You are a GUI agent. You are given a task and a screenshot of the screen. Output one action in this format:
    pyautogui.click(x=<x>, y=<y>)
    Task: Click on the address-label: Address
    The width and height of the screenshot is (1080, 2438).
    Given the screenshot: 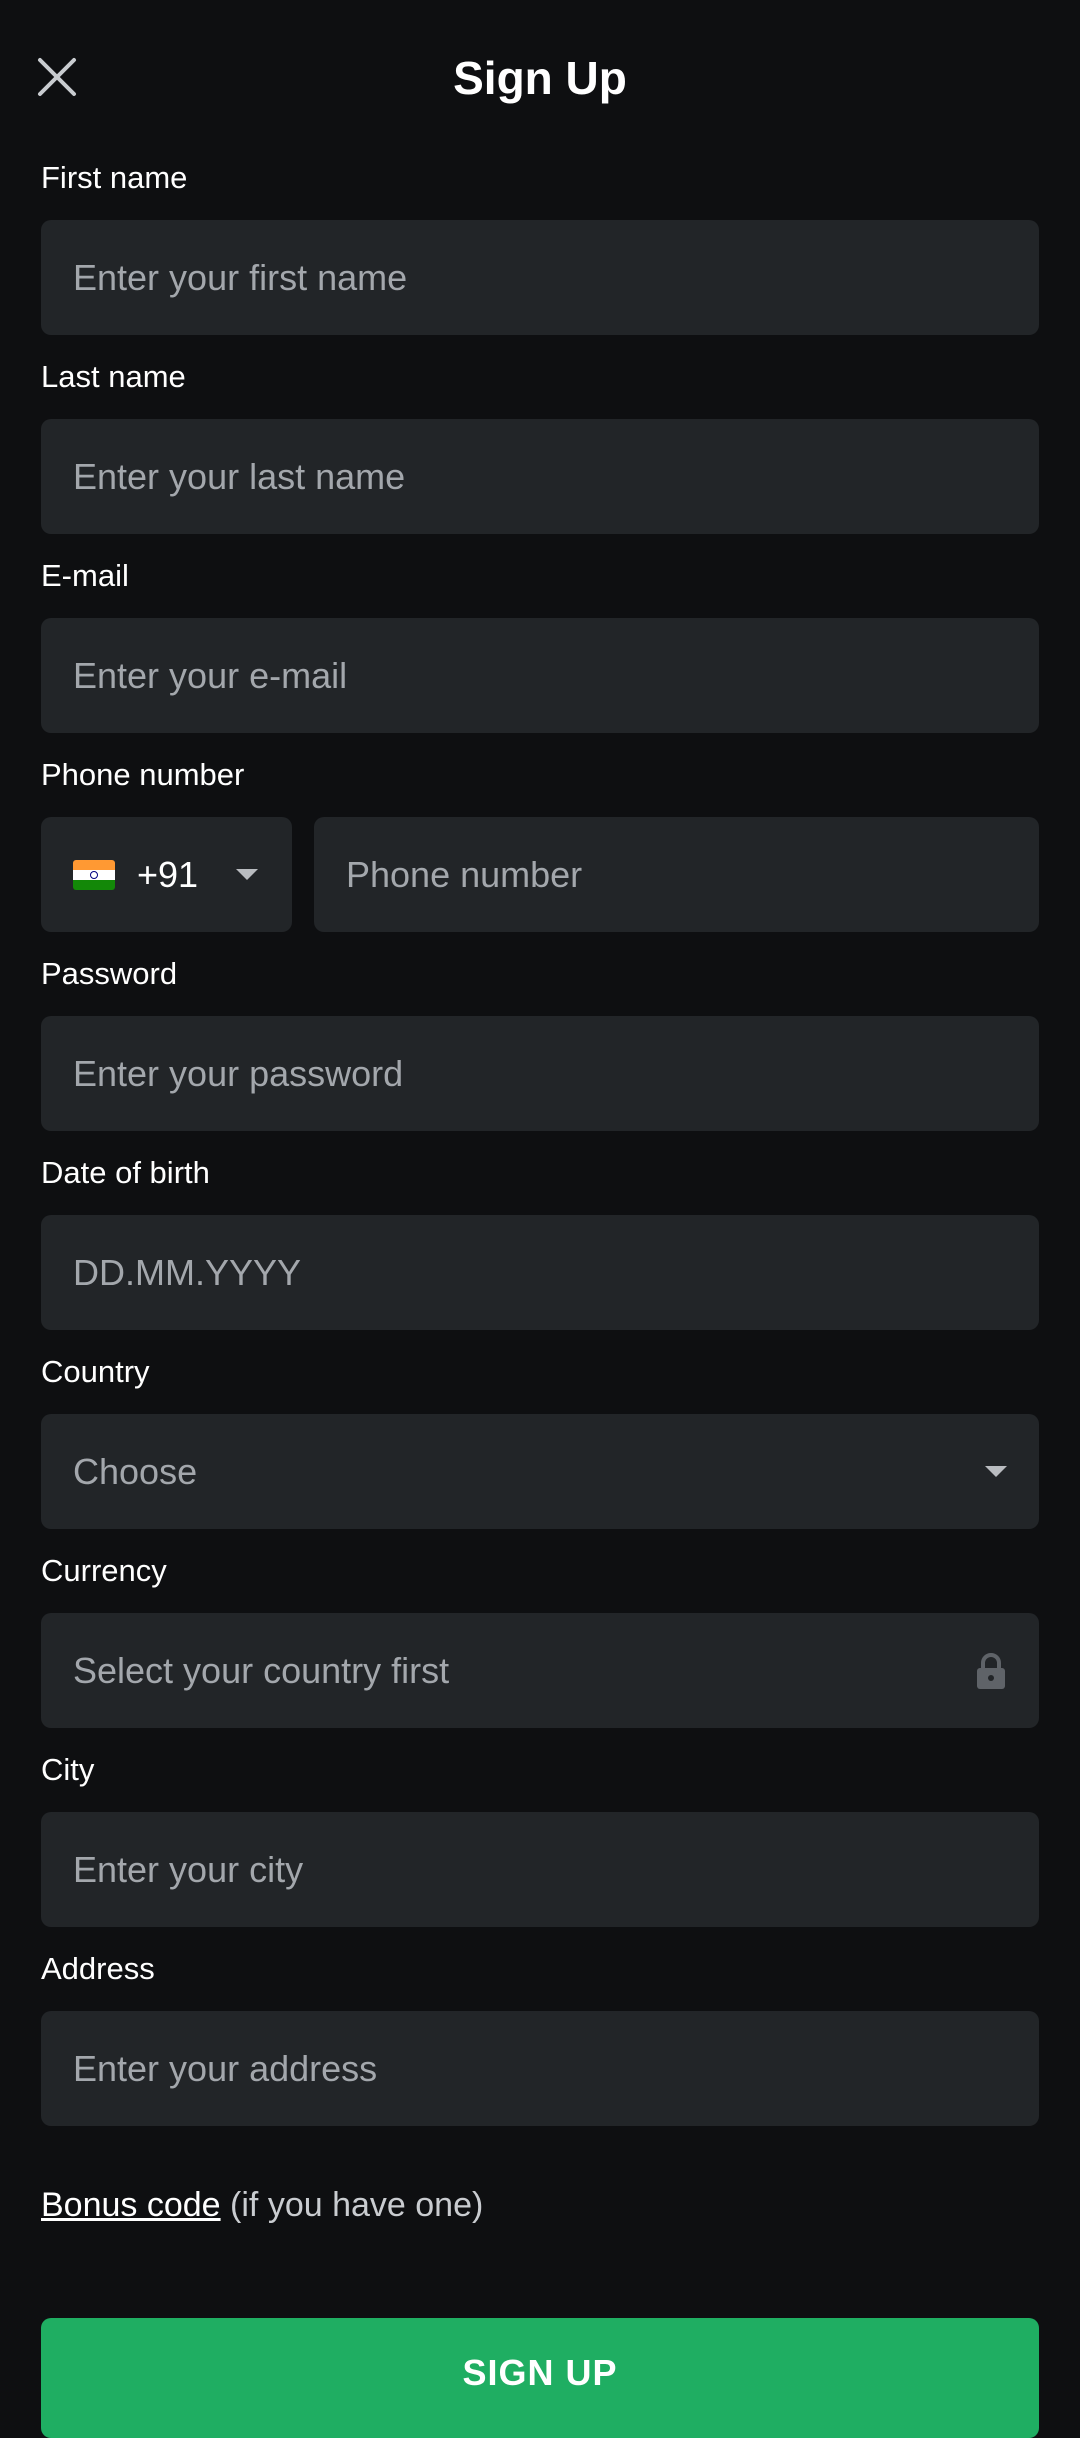 What is the action you would take?
    pyautogui.click(x=98, y=1968)
    